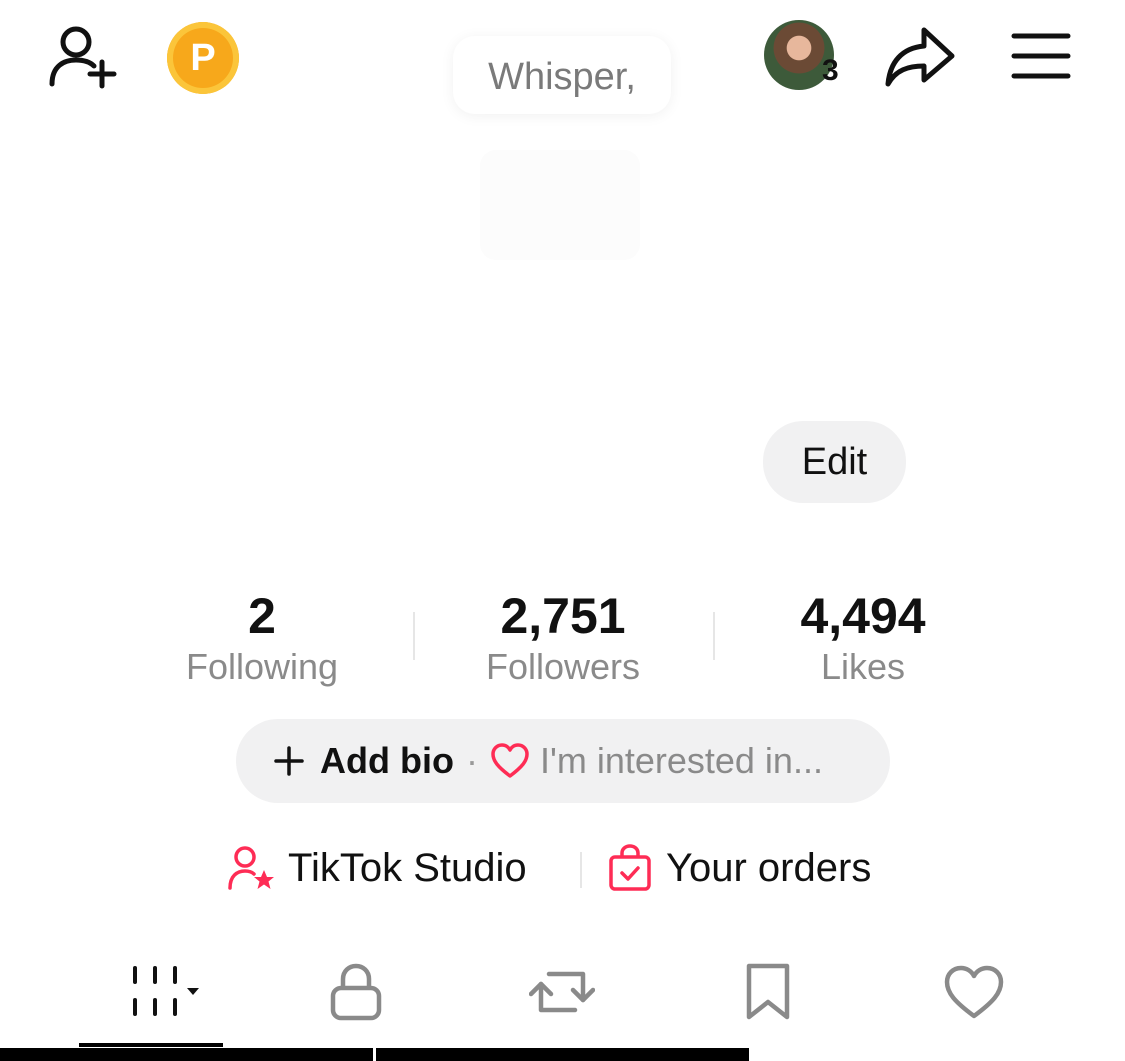 This screenshot has height=1061, width=1125. I want to click on lock-icon, so click(356, 992).